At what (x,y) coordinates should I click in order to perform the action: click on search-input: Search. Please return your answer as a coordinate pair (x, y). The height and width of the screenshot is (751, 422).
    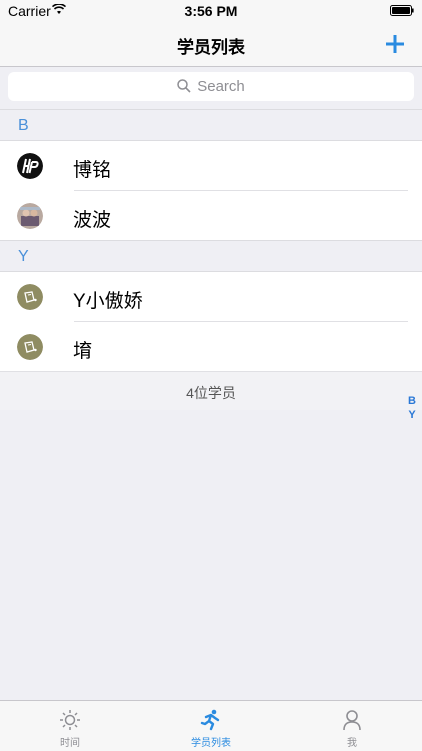
    Looking at the image, I should click on (211, 86).